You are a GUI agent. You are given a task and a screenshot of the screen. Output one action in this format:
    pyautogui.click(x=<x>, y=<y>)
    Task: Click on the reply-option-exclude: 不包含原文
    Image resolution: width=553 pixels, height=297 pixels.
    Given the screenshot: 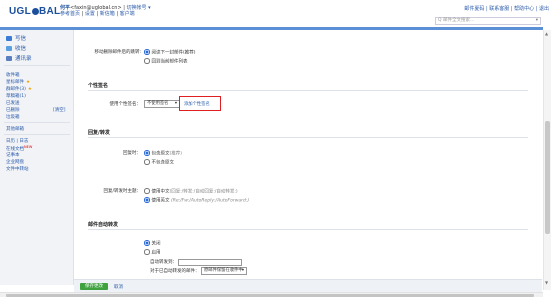 What is the action you would take?
    pyautogui.click(x=159, y=162)
    